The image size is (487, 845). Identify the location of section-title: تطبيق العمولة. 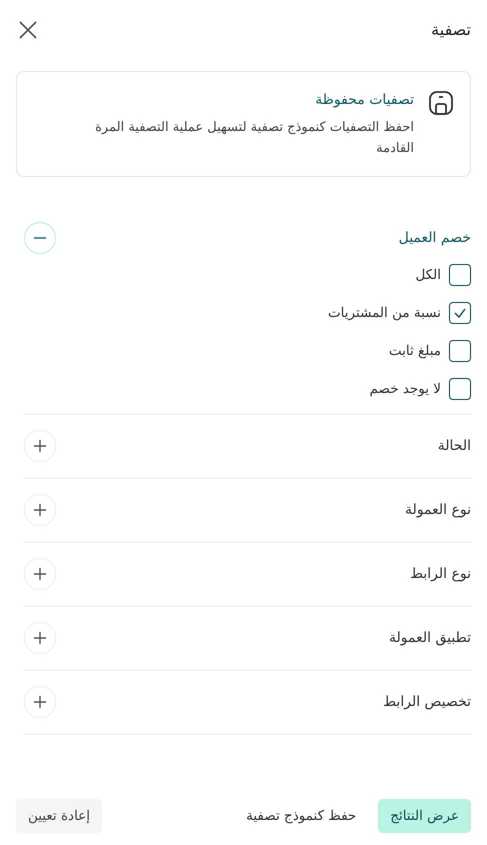
(430, 638).